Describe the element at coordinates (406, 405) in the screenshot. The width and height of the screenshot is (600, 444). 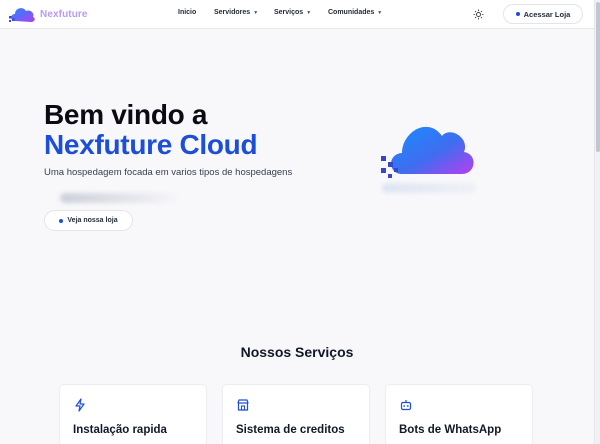
I see `bot-icon` at that location.